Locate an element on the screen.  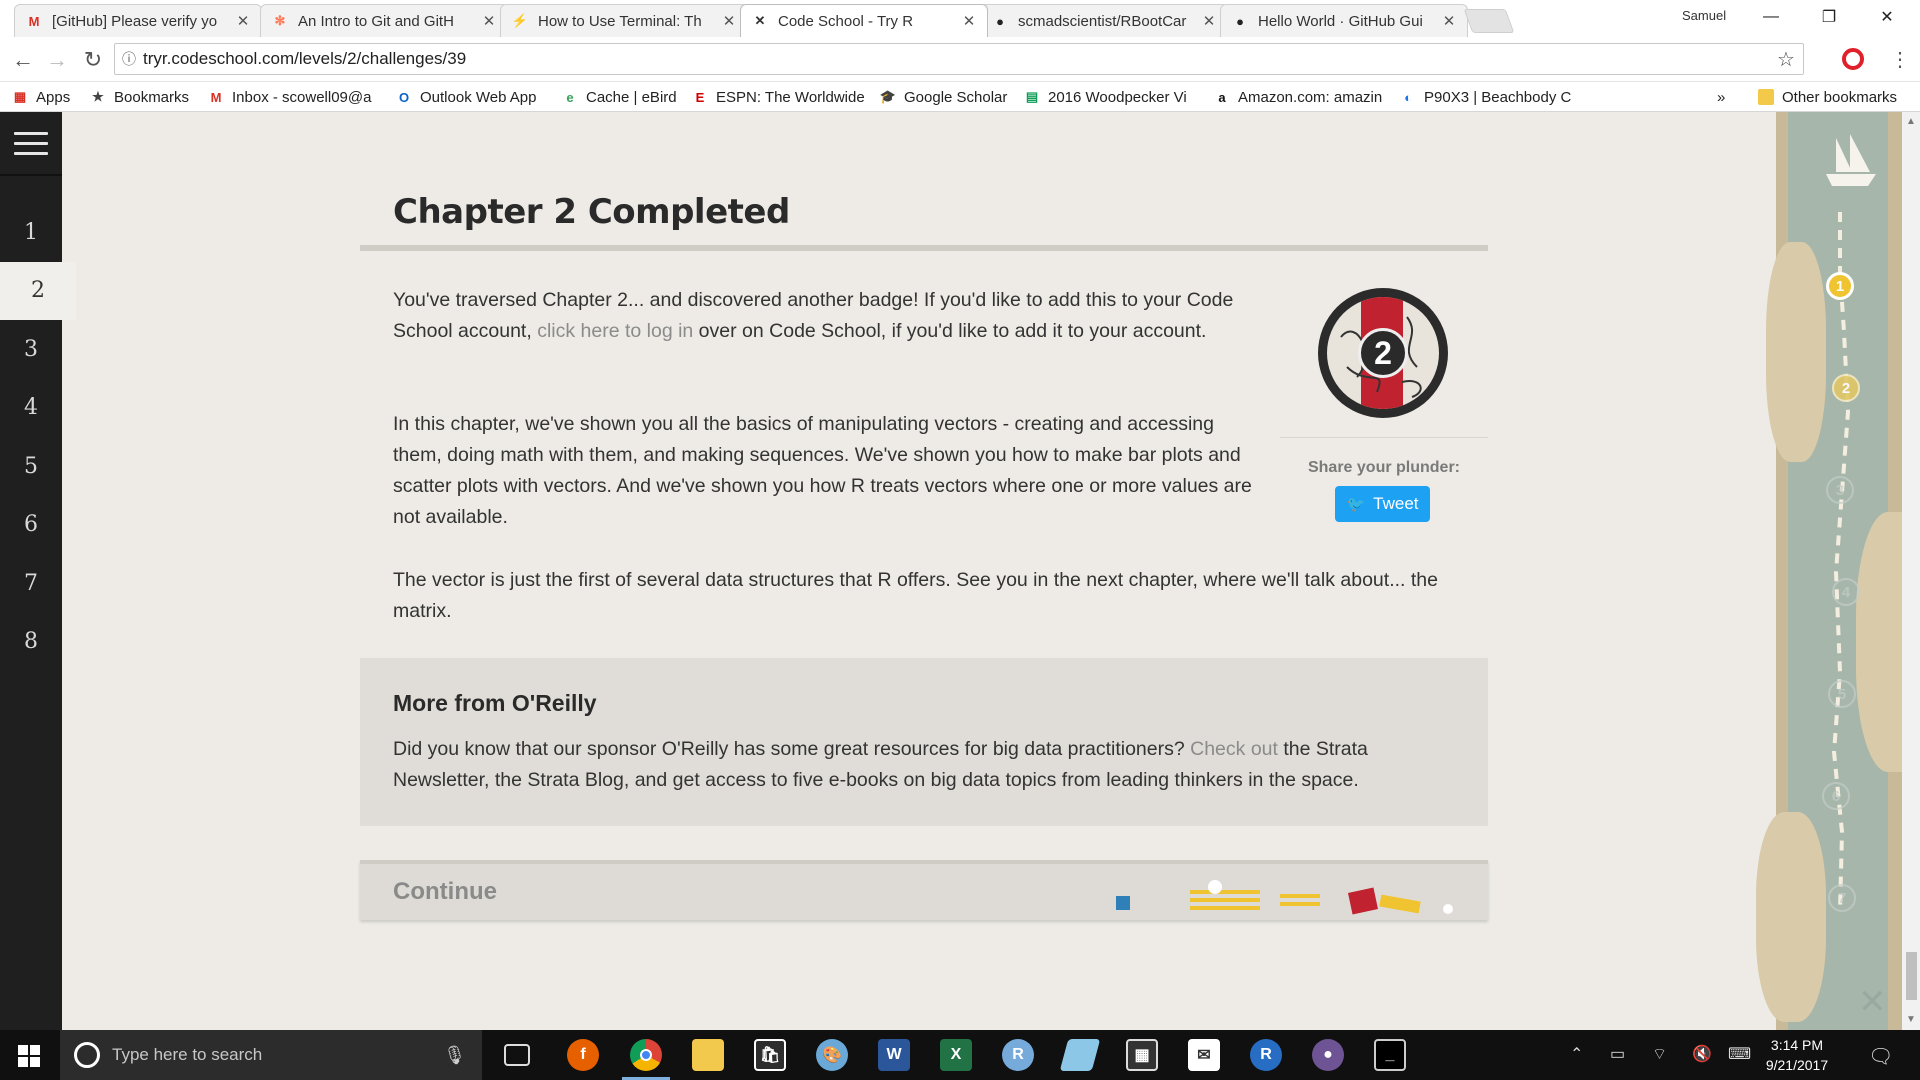
mail-icon: ✉ is located at coordinates (1204, 1055).